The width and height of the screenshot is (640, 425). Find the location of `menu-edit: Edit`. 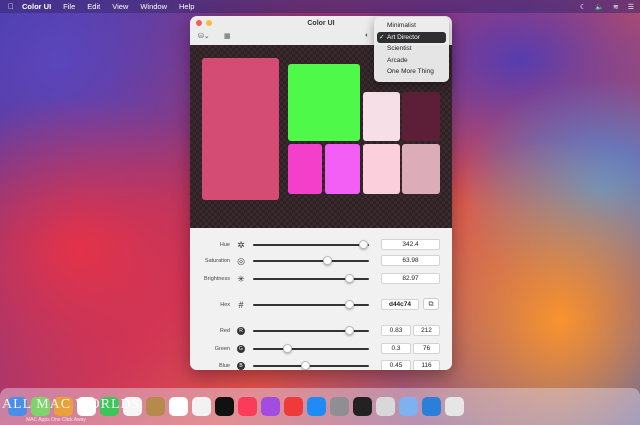

menu-edit: Edit is located at coordinates (93, 6).